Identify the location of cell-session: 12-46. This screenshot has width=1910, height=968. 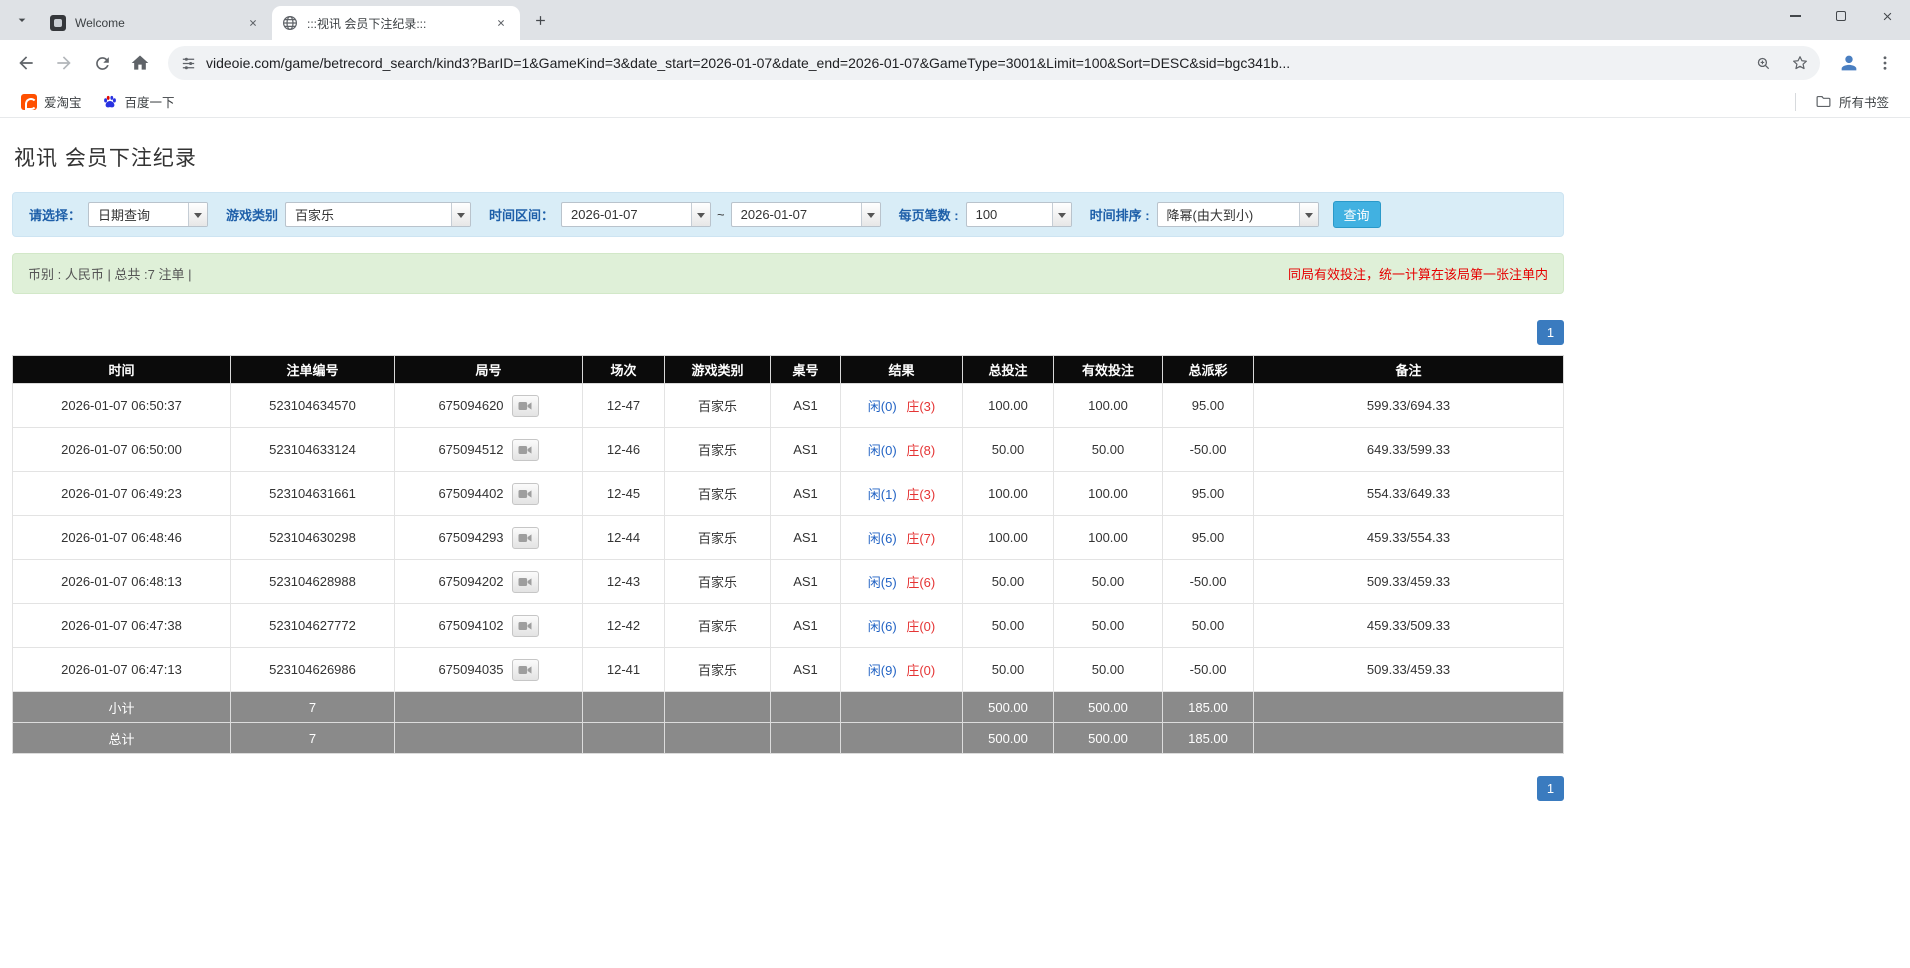
(623, 449).